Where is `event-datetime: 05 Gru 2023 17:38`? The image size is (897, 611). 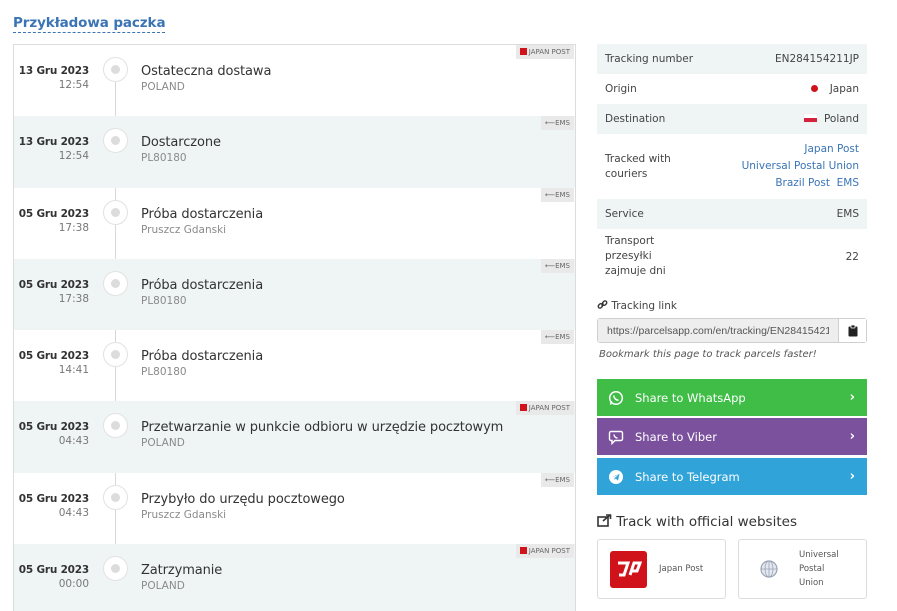 event-datetime: 05 Gru 2023 17:38 is located at coordinates (51, 221).